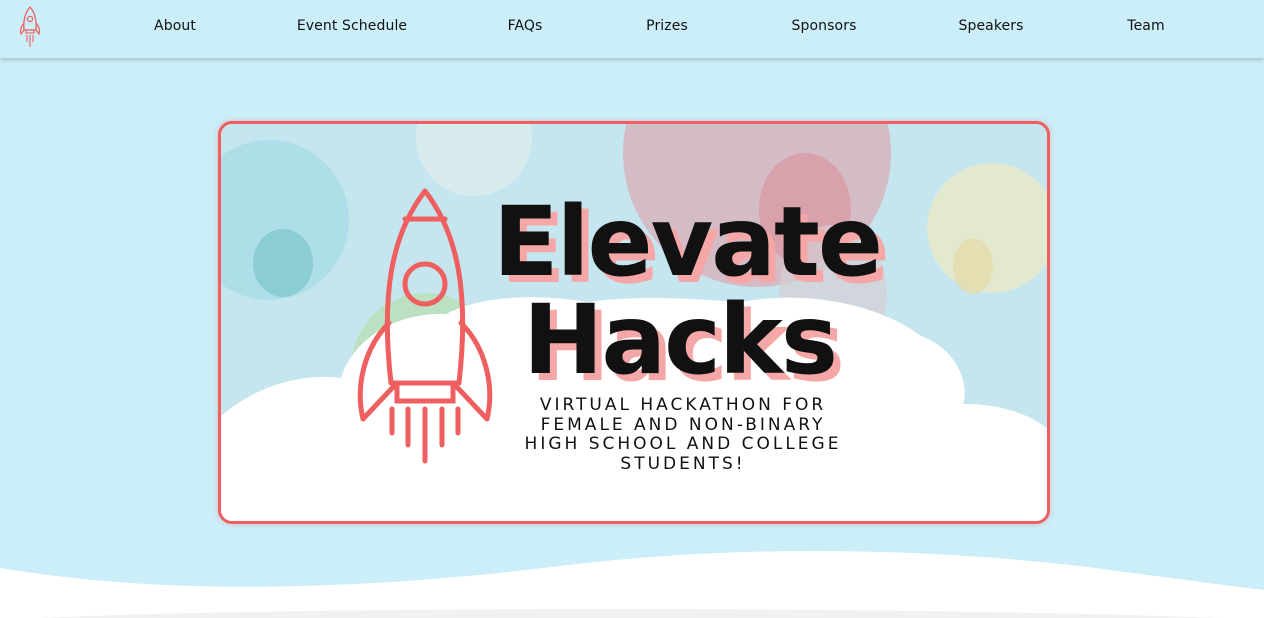 This screenshot has width=1264, height=618. What do you see at coordinates (175, 26) in the screenshot?
I see `nav-link-about: About` at bounding box center [175, 26].